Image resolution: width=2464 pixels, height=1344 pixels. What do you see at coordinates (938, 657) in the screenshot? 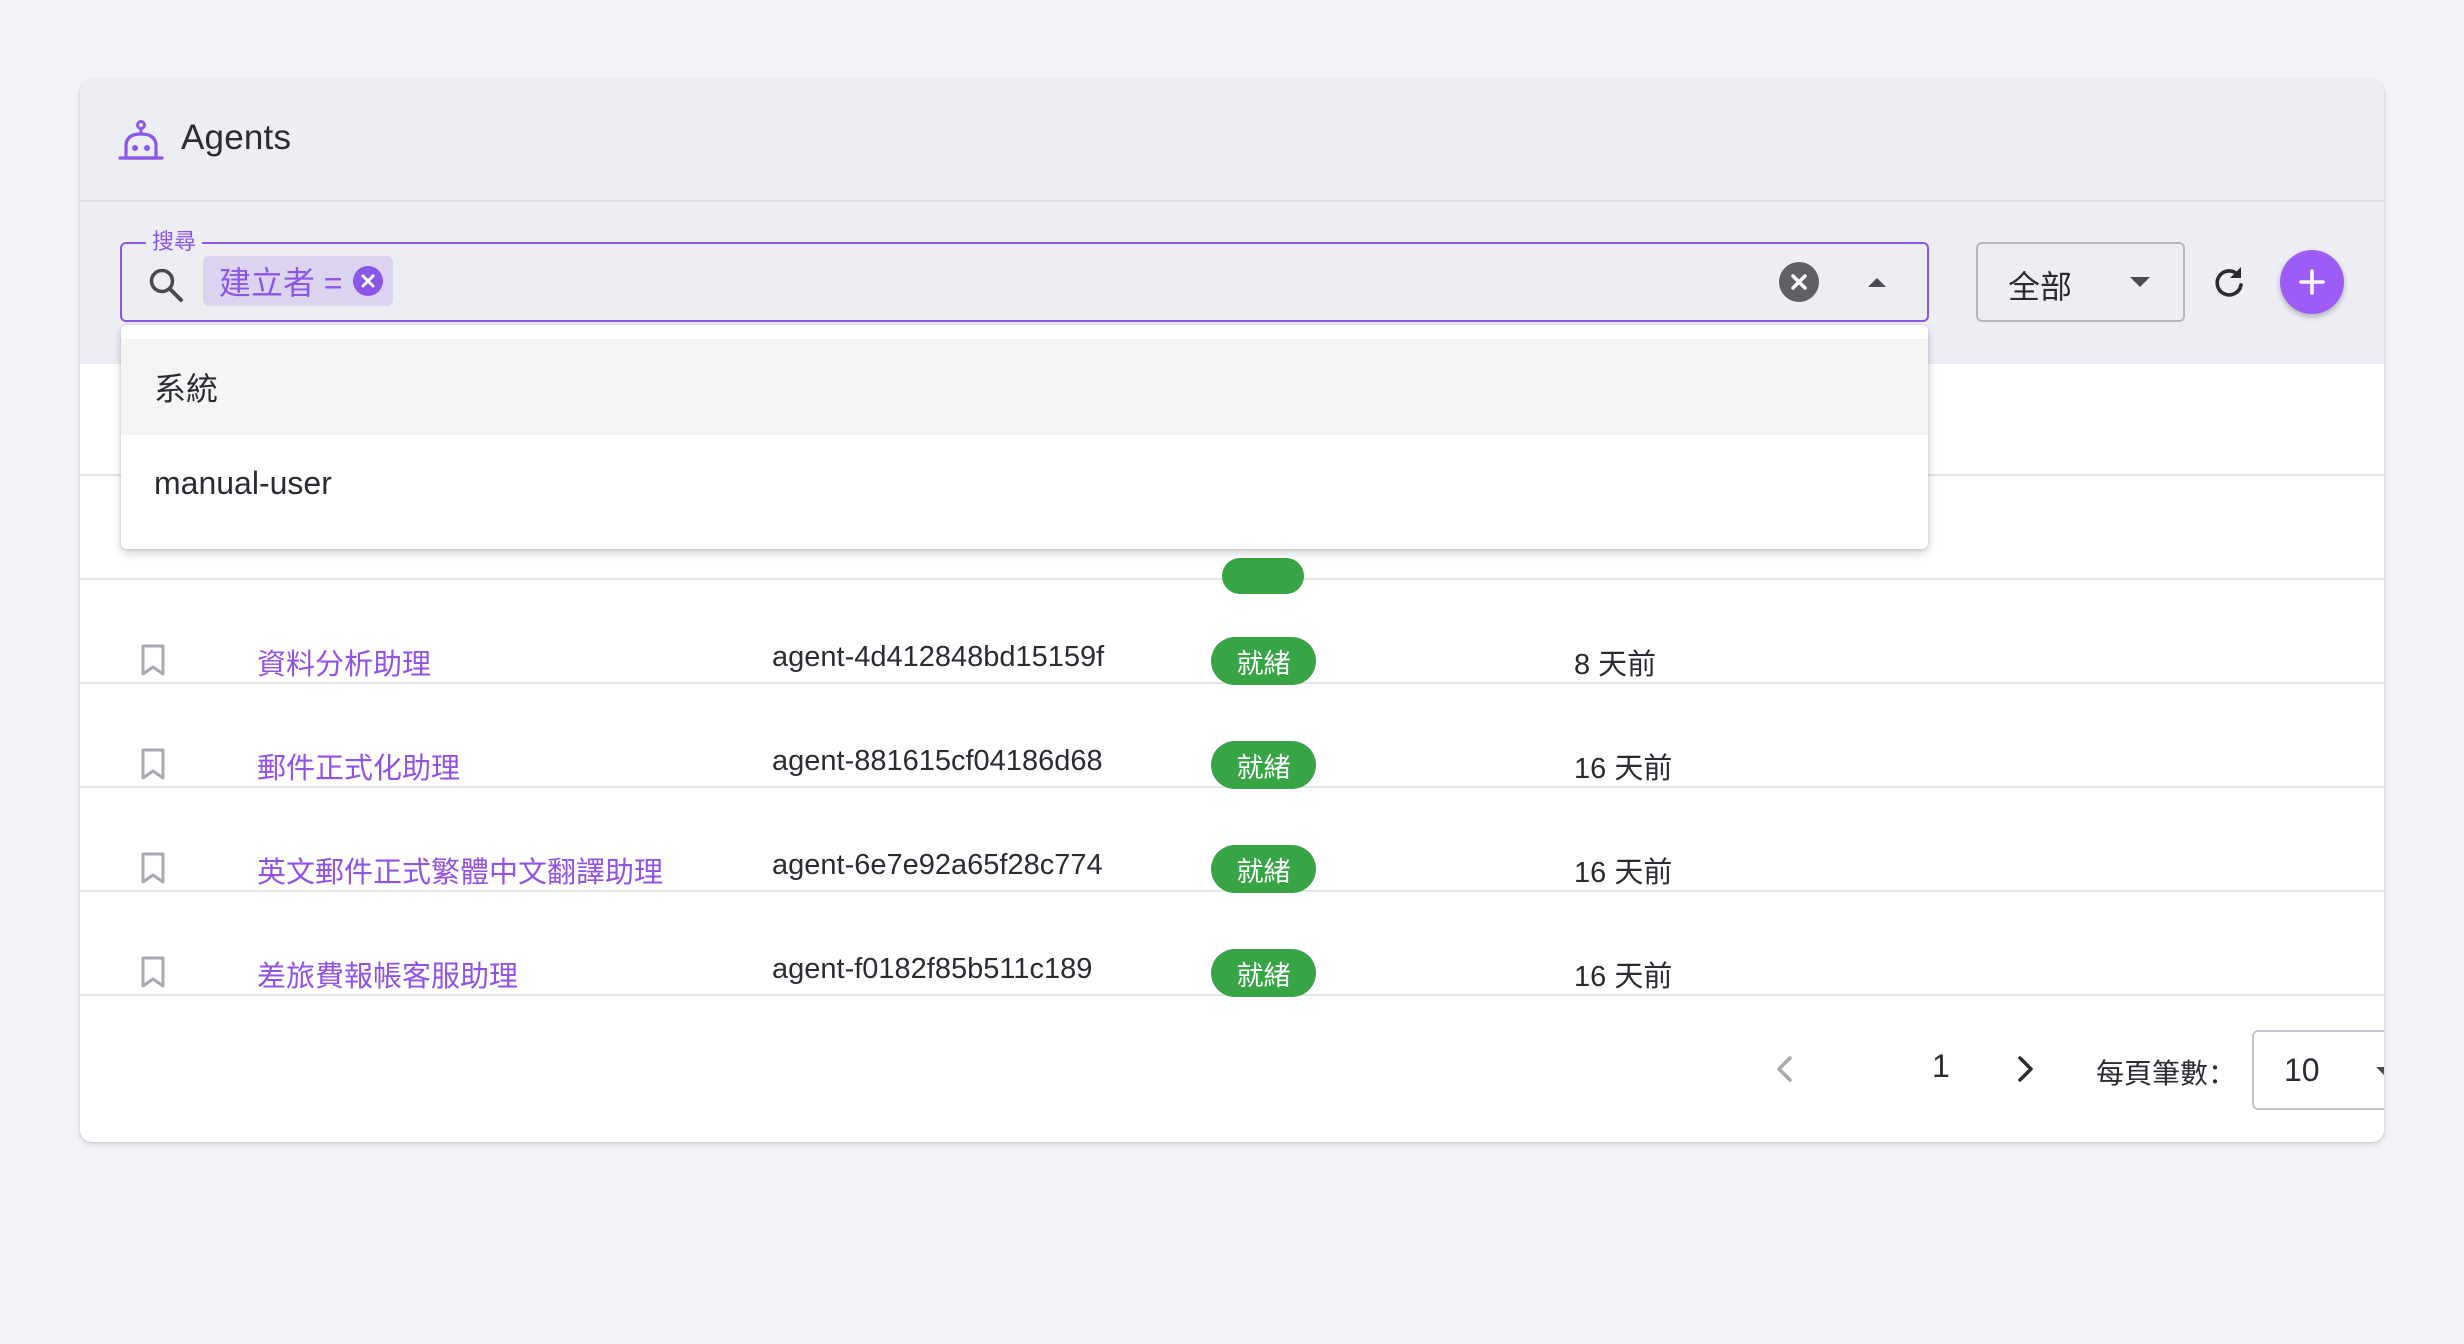
I see `agent-id: agent-4d412848bd15159f` at bounding box center [938, 657].